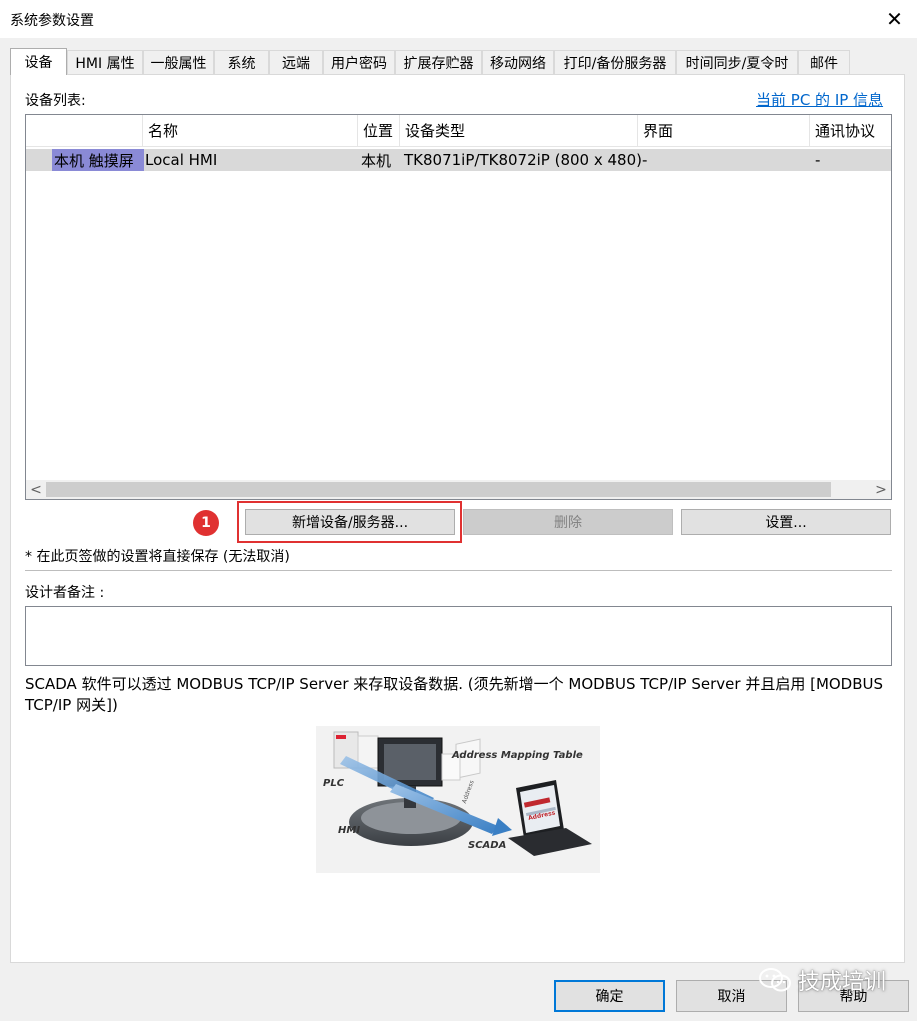 The height and width of the screenshot is (1021, 917). I want to click on column-header-location: 位置, so click(379, 131).